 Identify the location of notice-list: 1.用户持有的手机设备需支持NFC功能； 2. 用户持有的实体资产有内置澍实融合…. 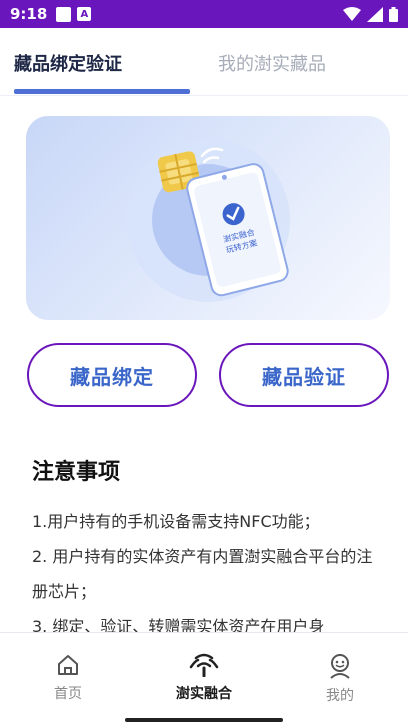
(204, 568).